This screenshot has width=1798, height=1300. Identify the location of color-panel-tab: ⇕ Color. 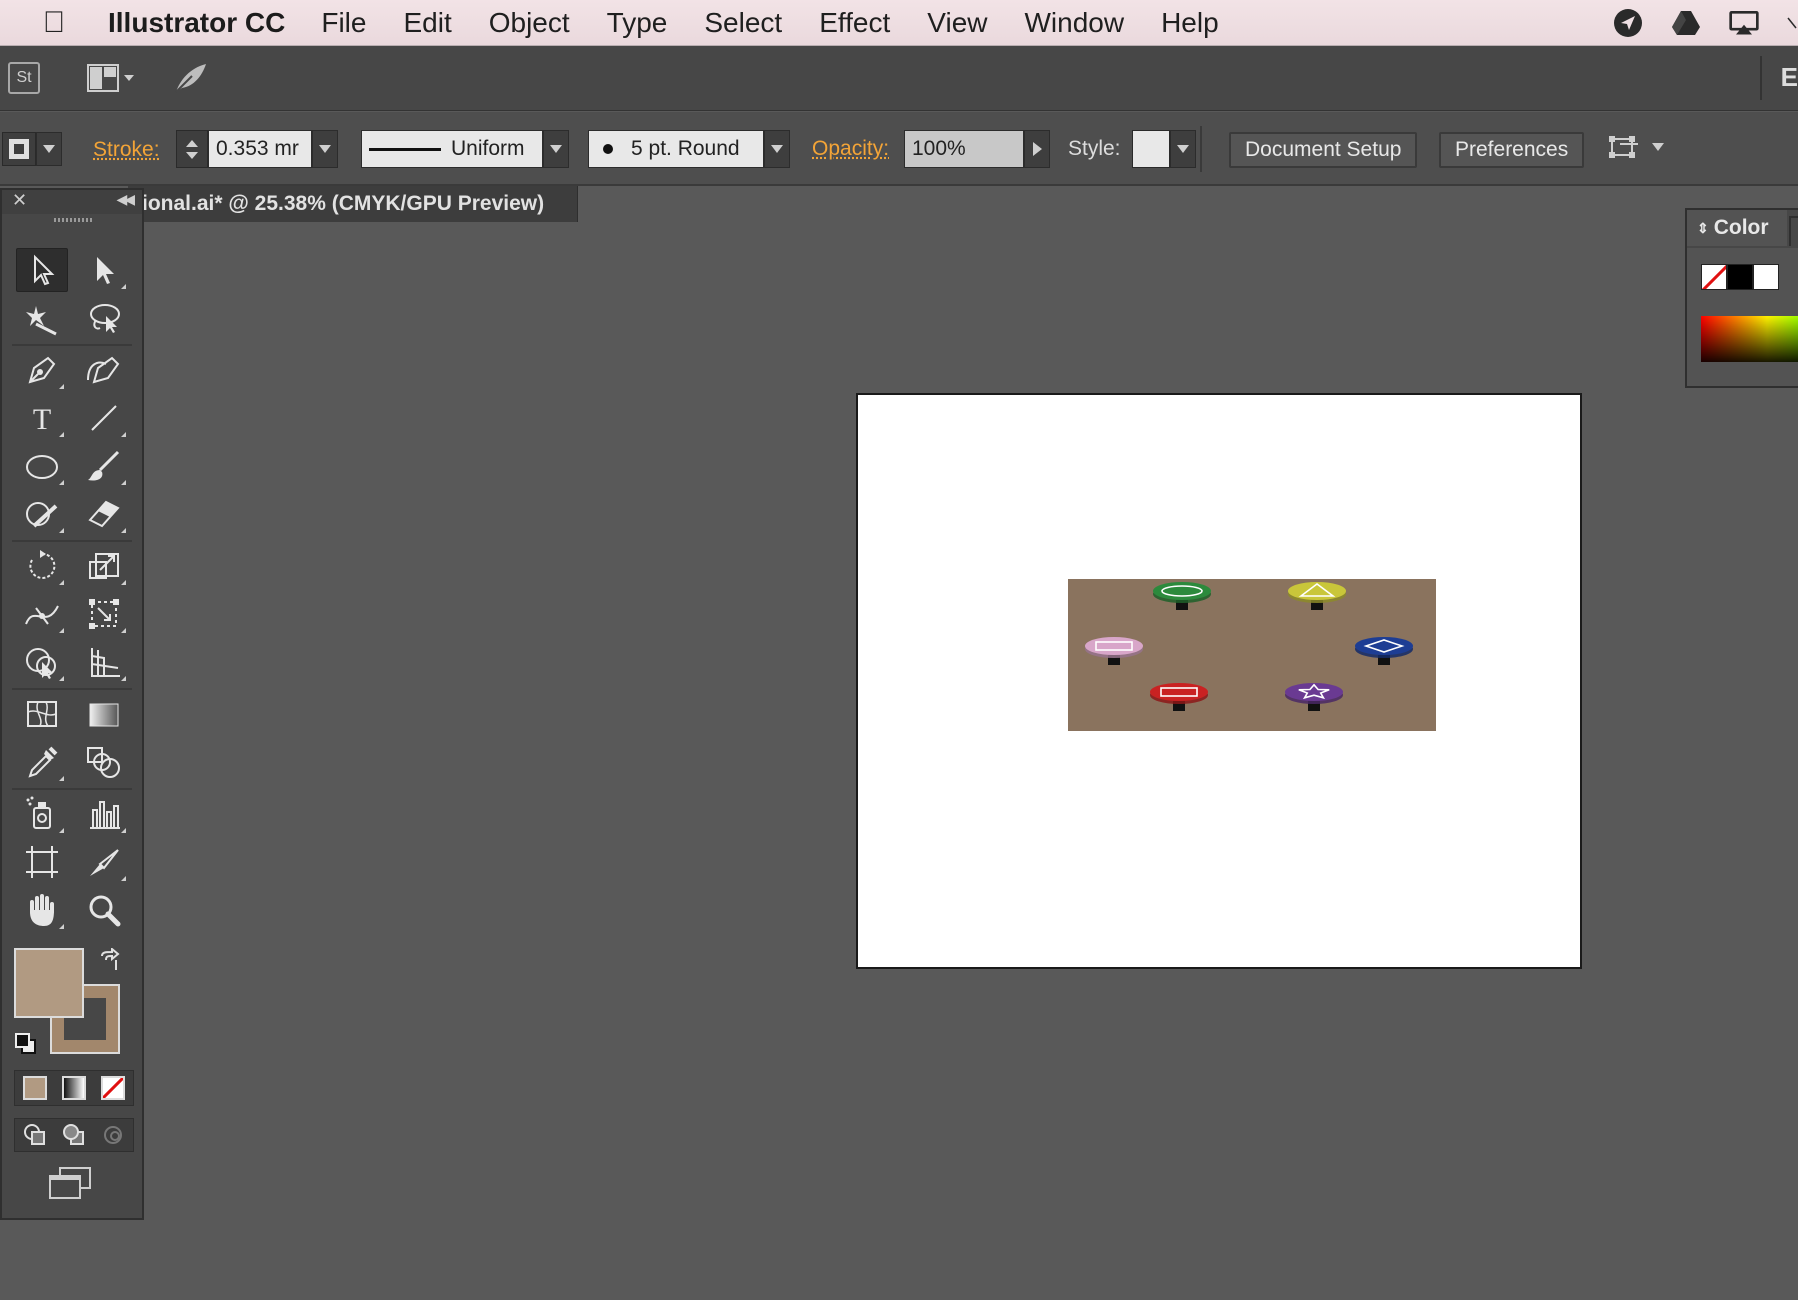
(1737, 228).